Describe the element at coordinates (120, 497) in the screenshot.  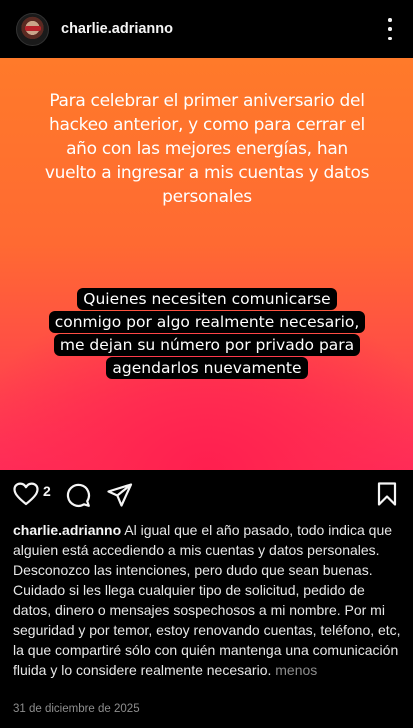
I see `send-icon` at that location.